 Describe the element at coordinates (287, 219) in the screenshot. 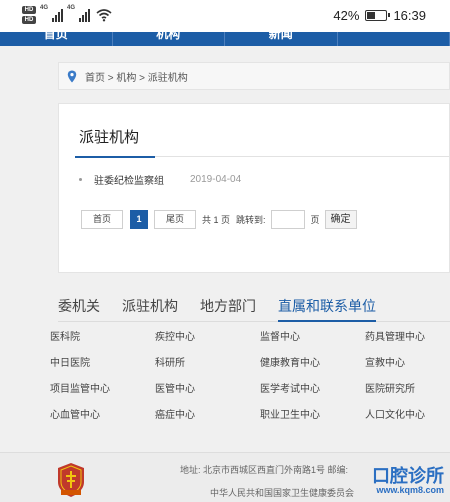

I see `jump-page-input` at that location.